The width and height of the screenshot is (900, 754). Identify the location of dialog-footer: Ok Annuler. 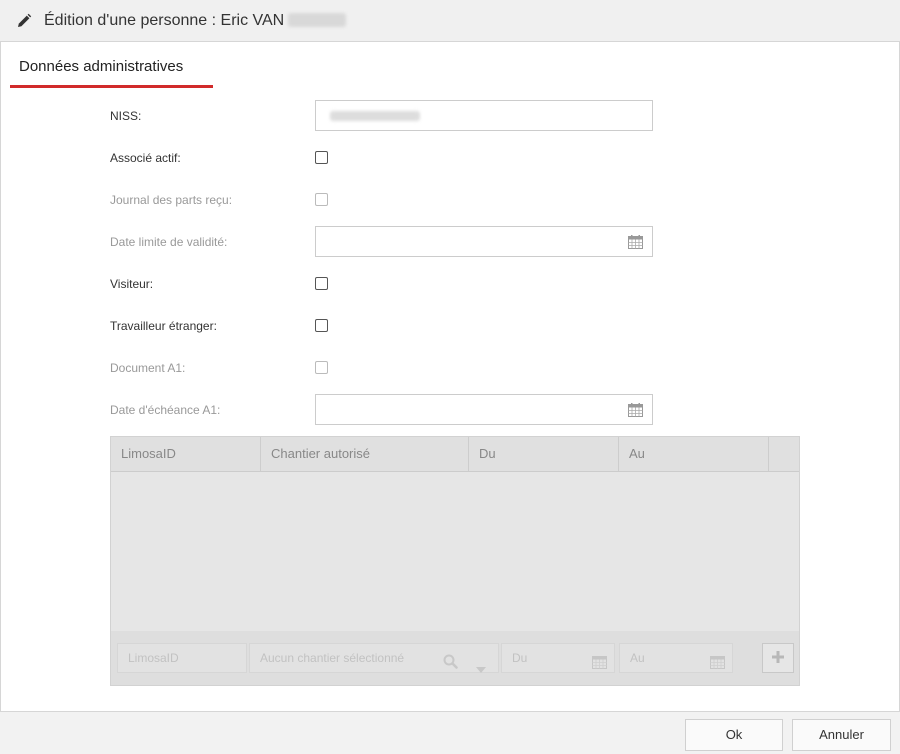
(450, 732).